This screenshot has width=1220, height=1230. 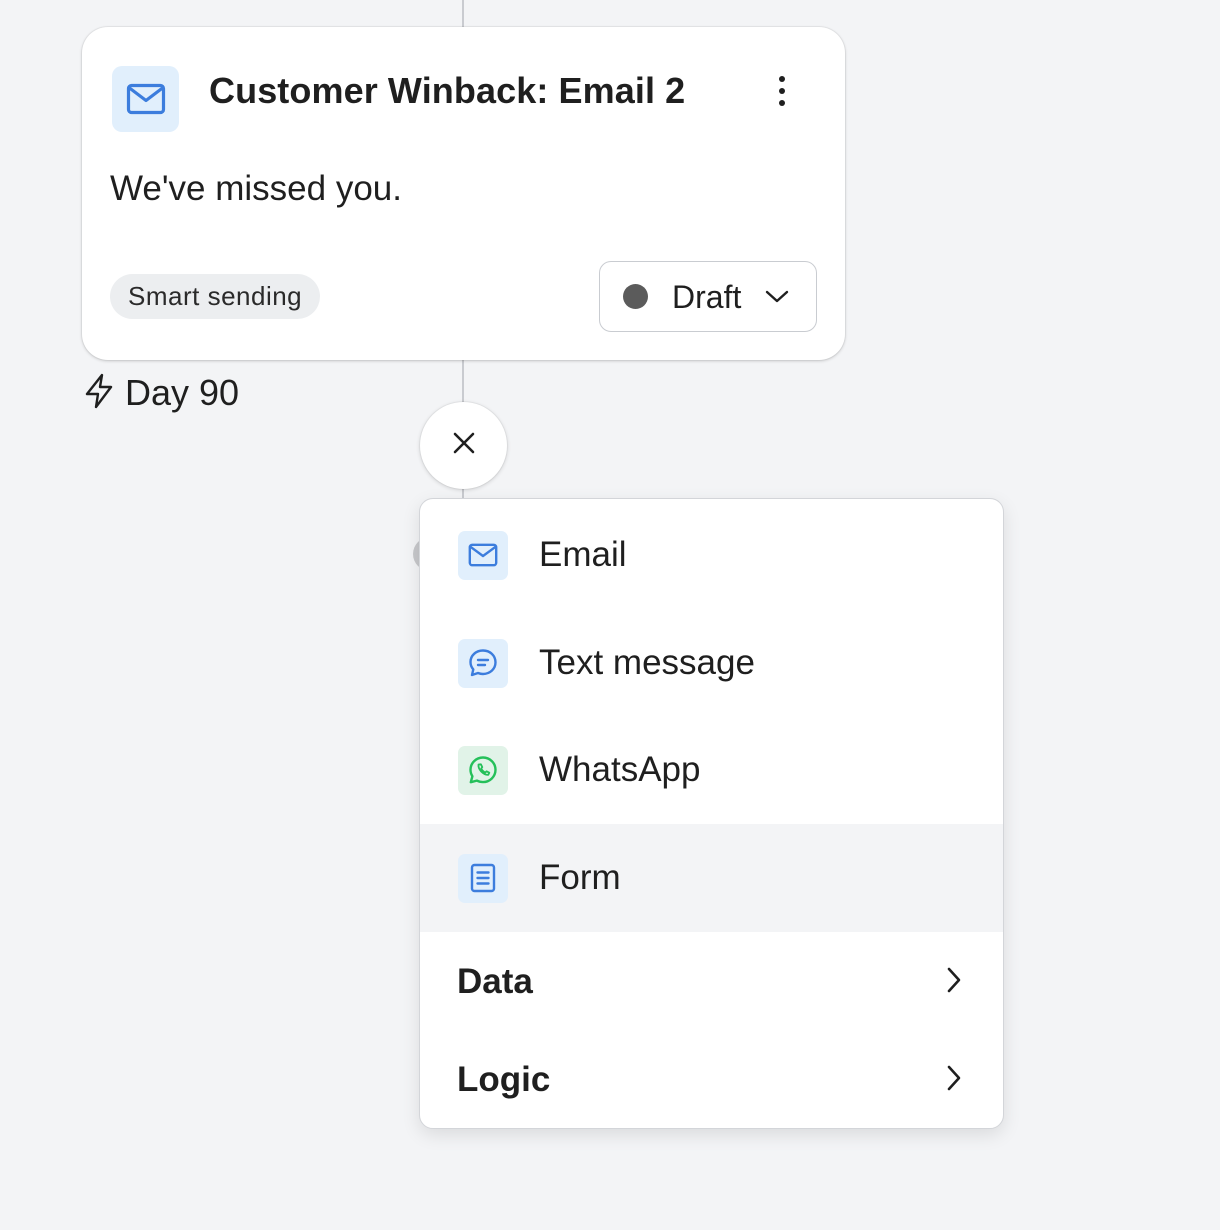 What do you see at coordinates (711, 982) in the screenshot?
I see `menu-group-data: Data` at bounding box center [711, 982].